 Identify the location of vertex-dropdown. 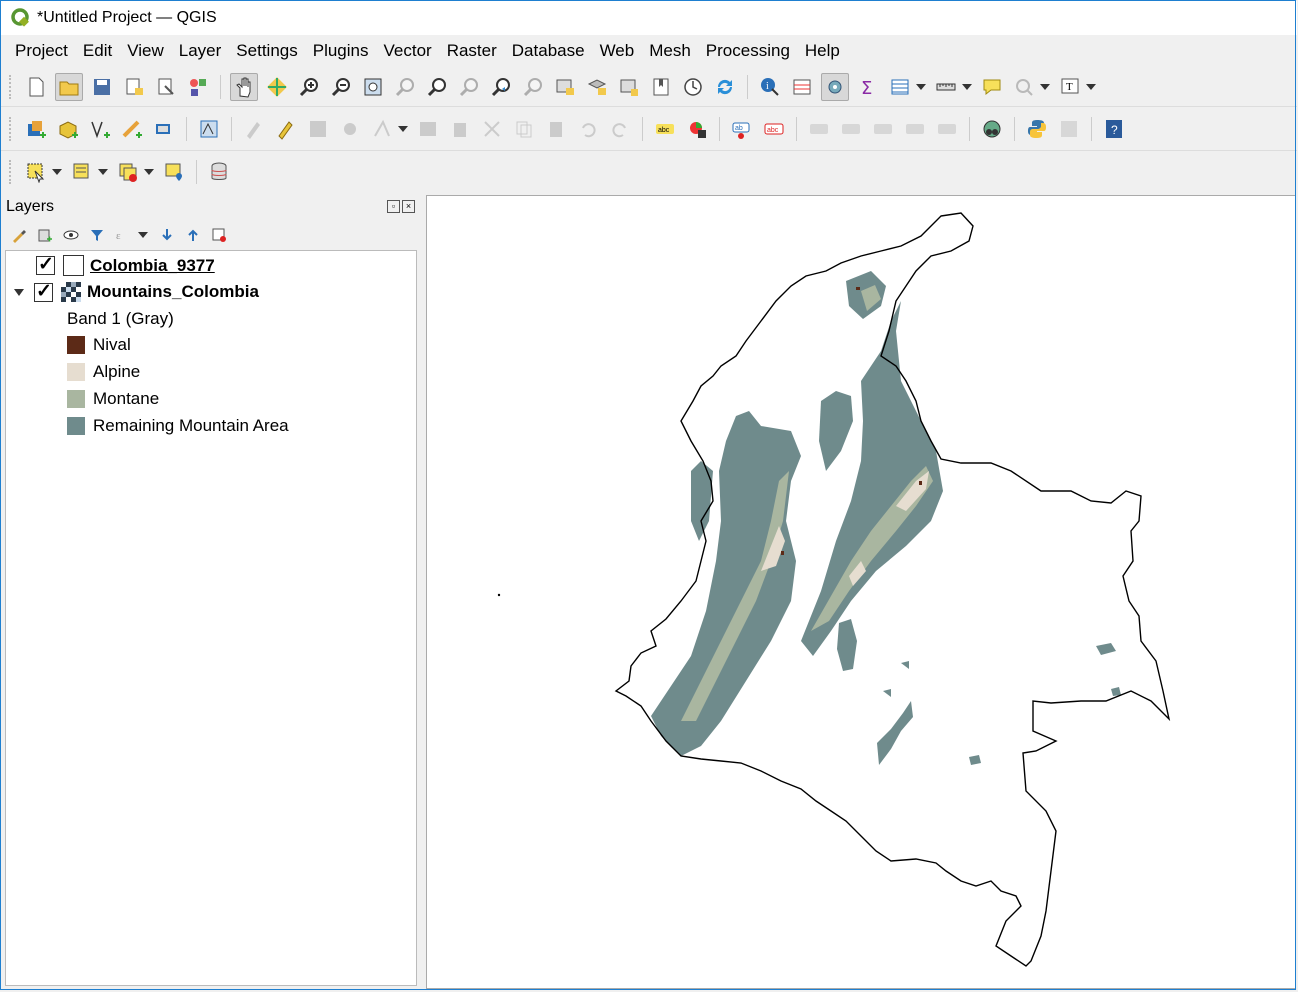
(403, 129).